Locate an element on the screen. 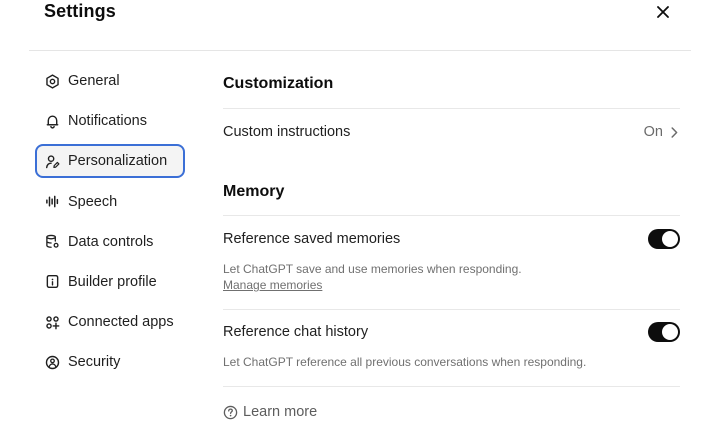  header-divider is located at coordinates (360, 50).